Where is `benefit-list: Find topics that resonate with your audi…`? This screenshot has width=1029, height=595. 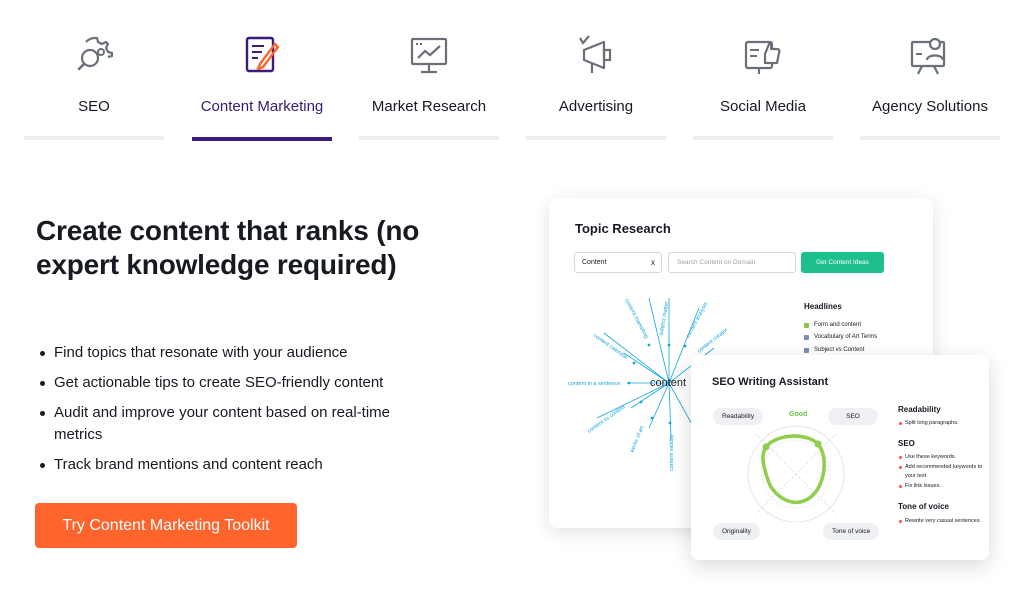 benefit-list: Find topics that resonate with your audi… is located at coordinates (240, 413).